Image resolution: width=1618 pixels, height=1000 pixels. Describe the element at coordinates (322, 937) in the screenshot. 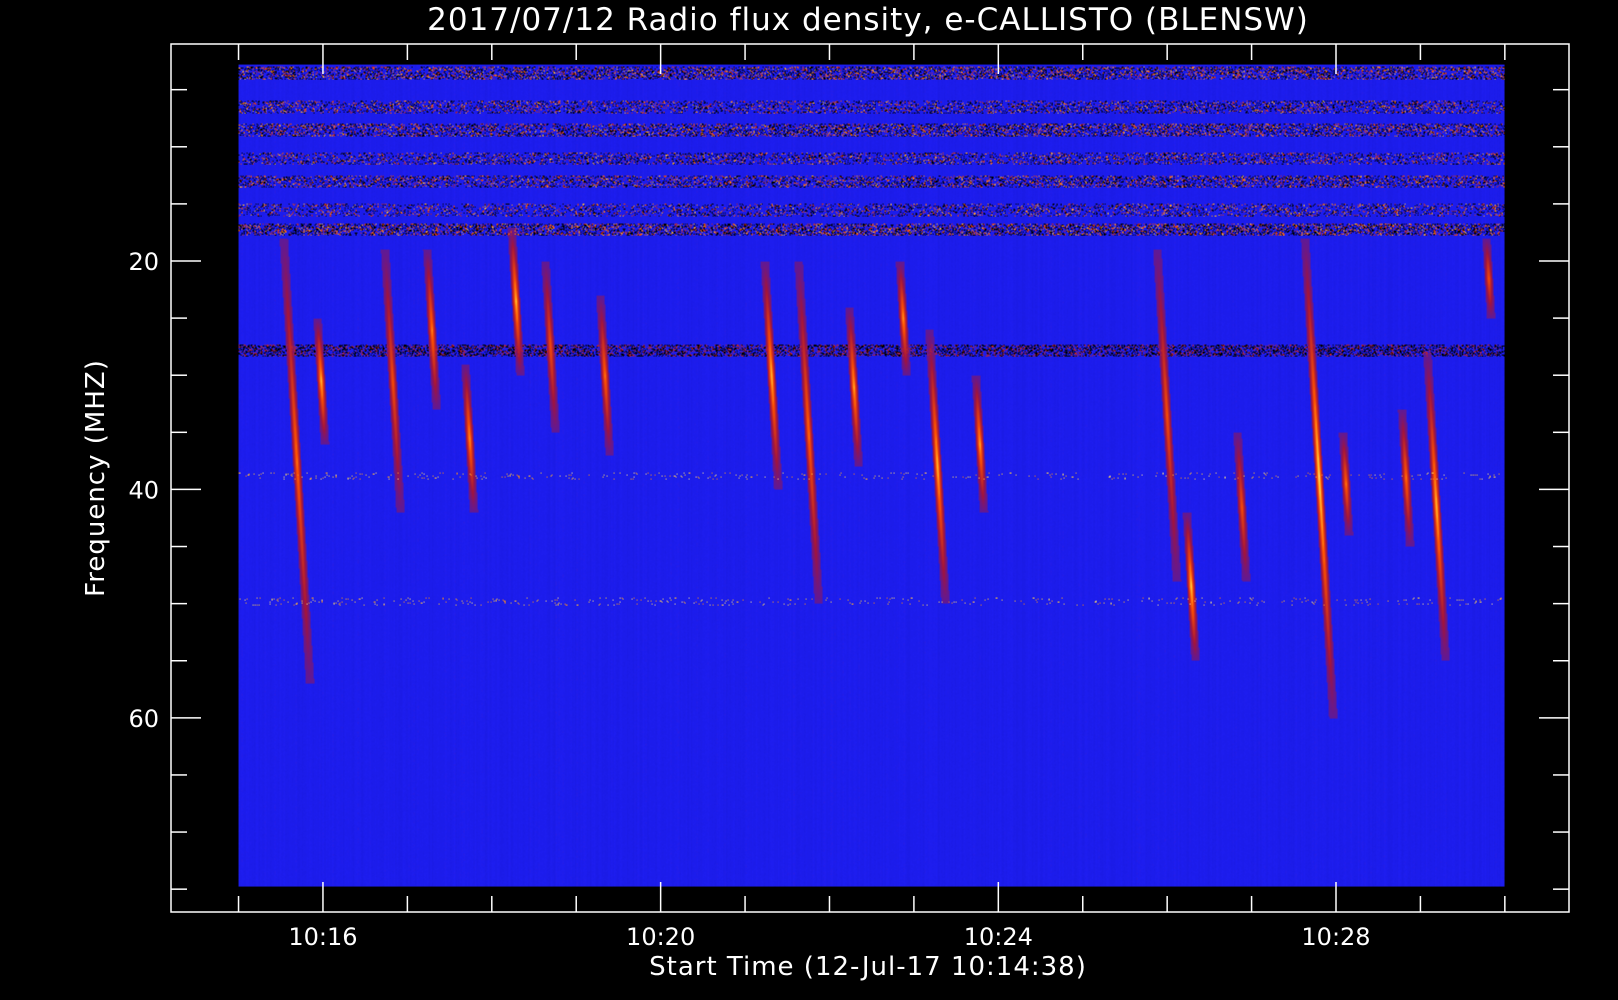

I see `x-tick-label-0: 10:16` at that location.